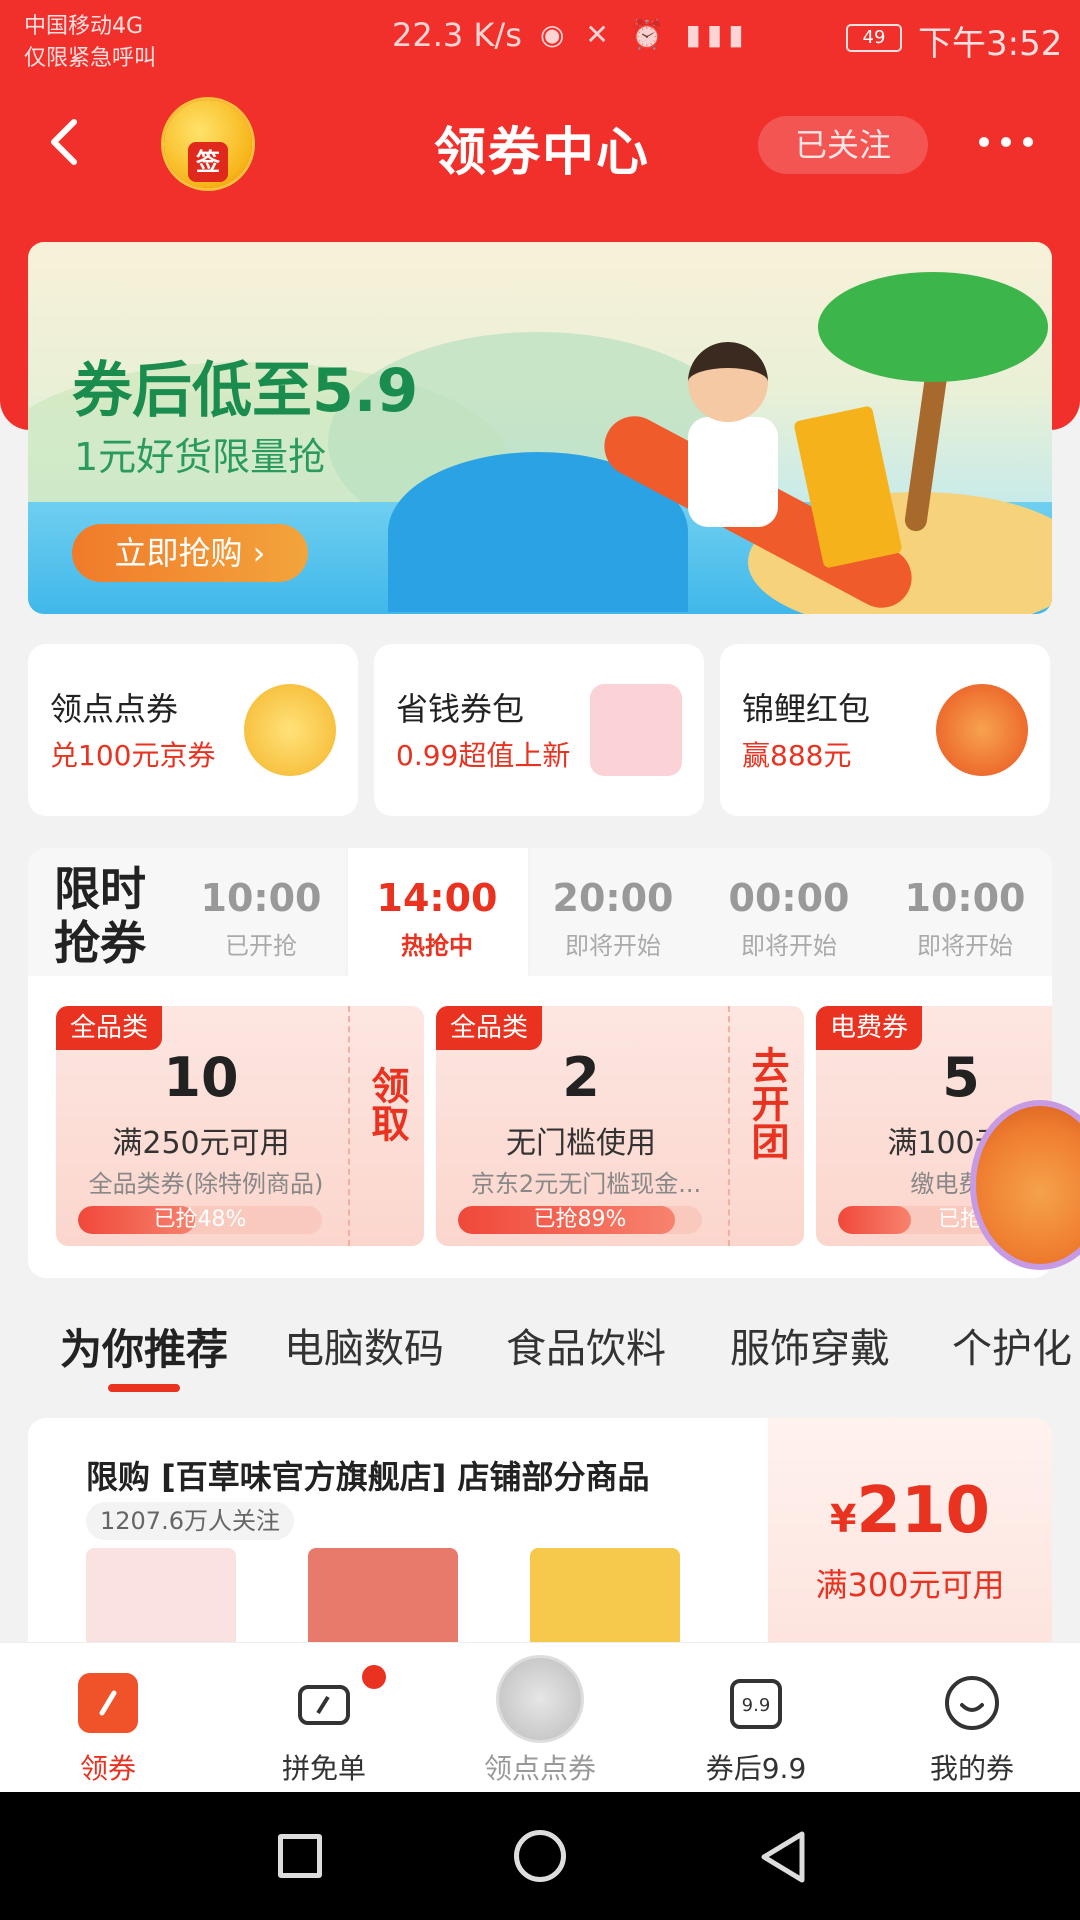  Describe the element at coordinates (581, 1143) in the screenshot. I see `coupon-condition: 无门槛使用` at that location.